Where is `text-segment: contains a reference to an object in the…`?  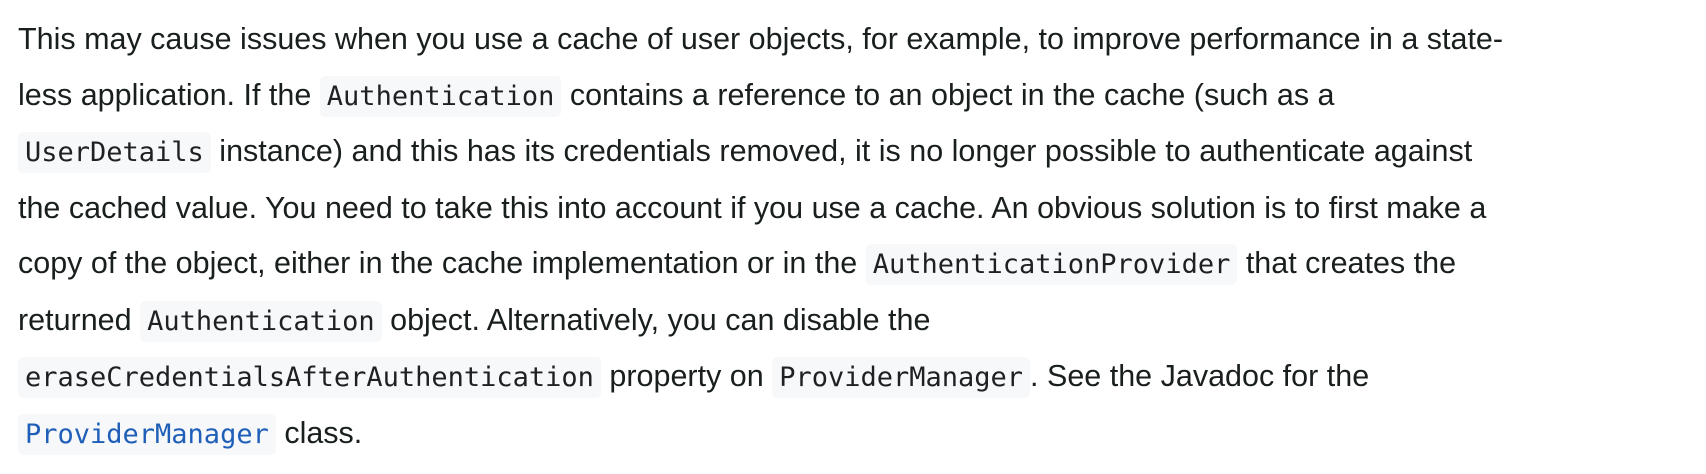 text-segment: contains a reference to an object in the… is located at coordinates (948, 94).